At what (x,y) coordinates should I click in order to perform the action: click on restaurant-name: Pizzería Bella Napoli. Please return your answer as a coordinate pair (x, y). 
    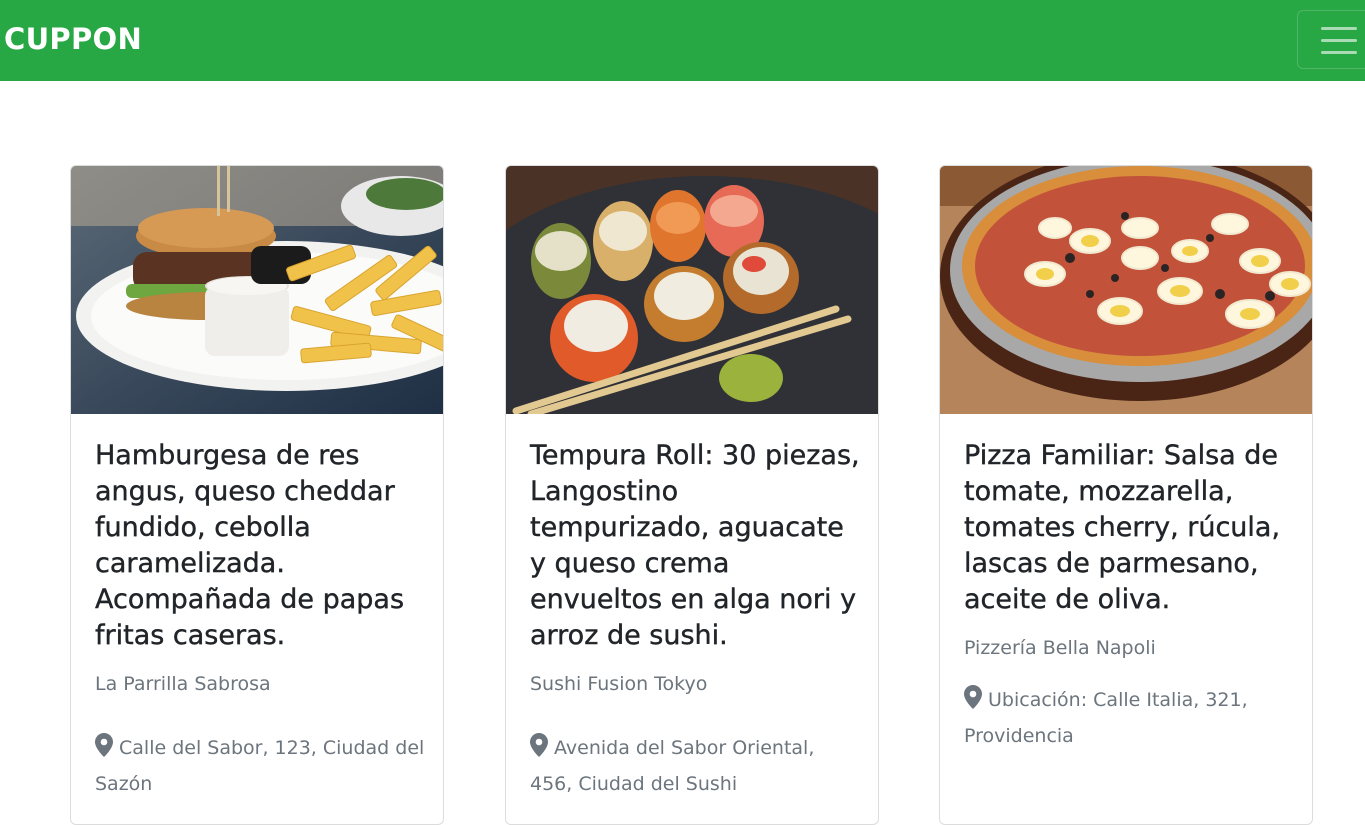
    Looking at the image, I should click on (1060, 648).